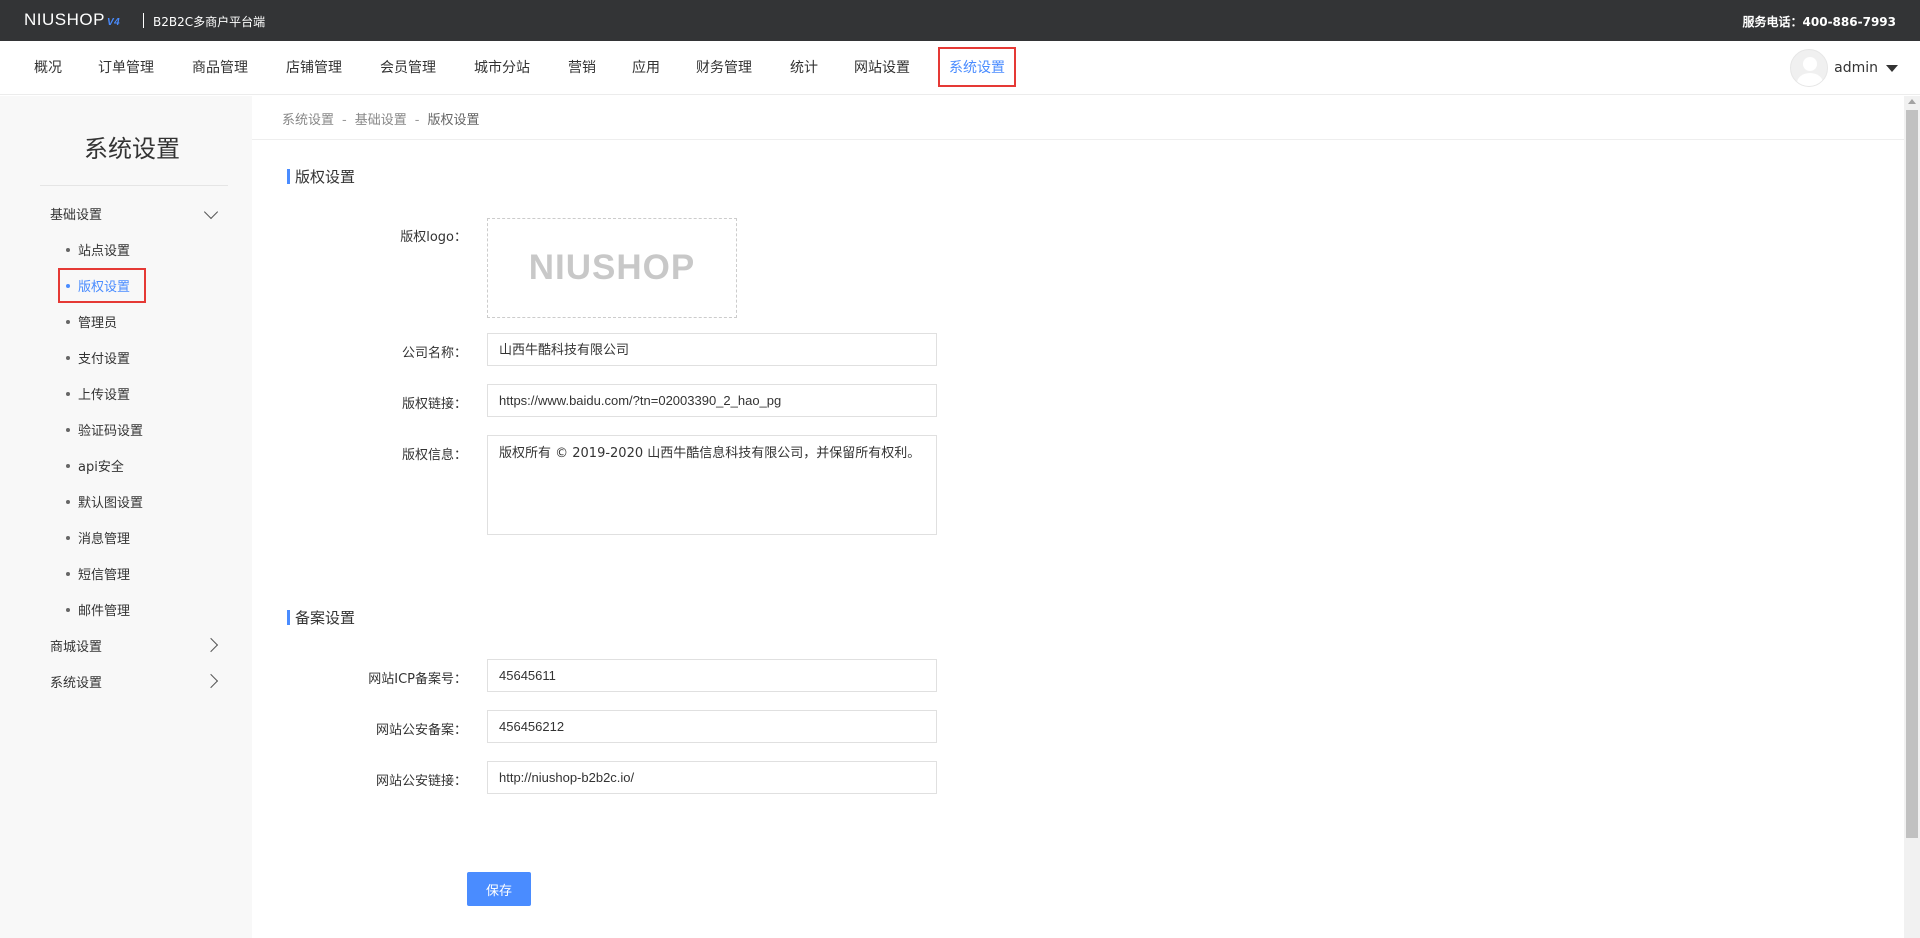  I want to click on nav-apps: 应用, so click(646, 67).